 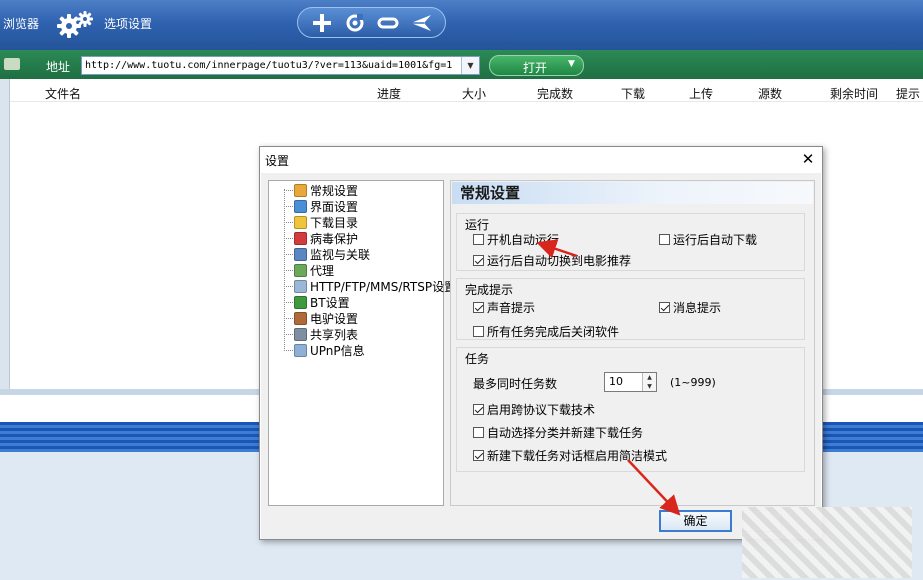 I want to click on col-completed: 完成数, so click(x=555, y=93).